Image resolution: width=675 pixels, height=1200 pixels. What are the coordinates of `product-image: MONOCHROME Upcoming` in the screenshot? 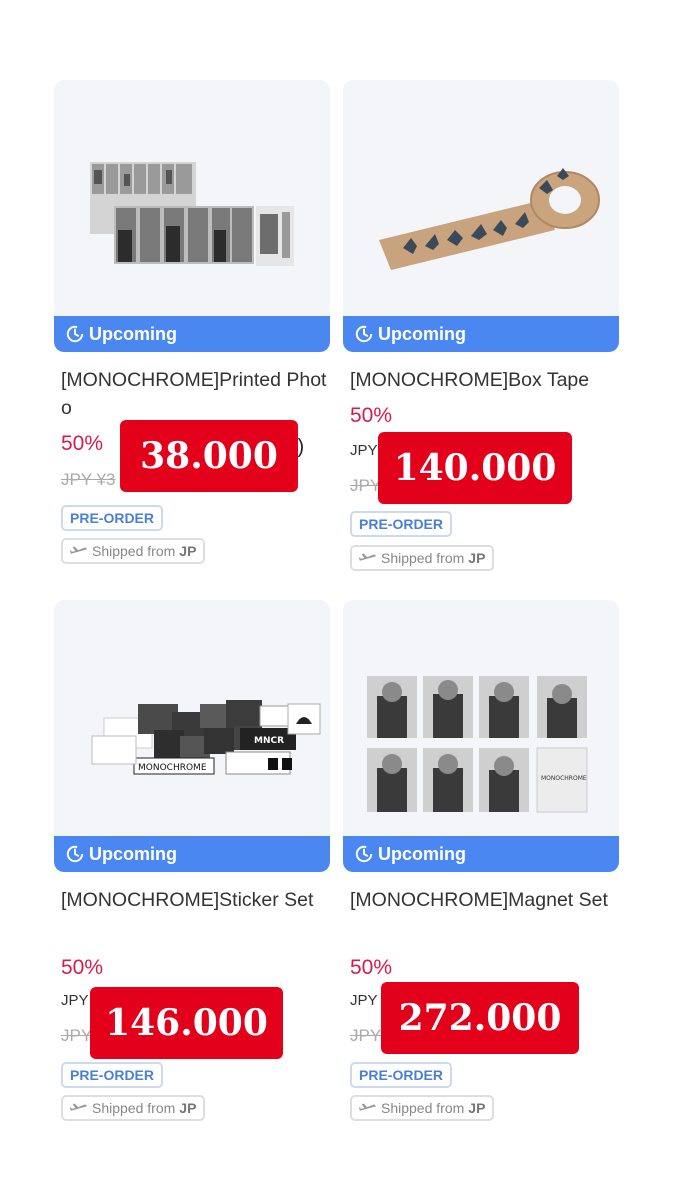 It's located at (481, 736).